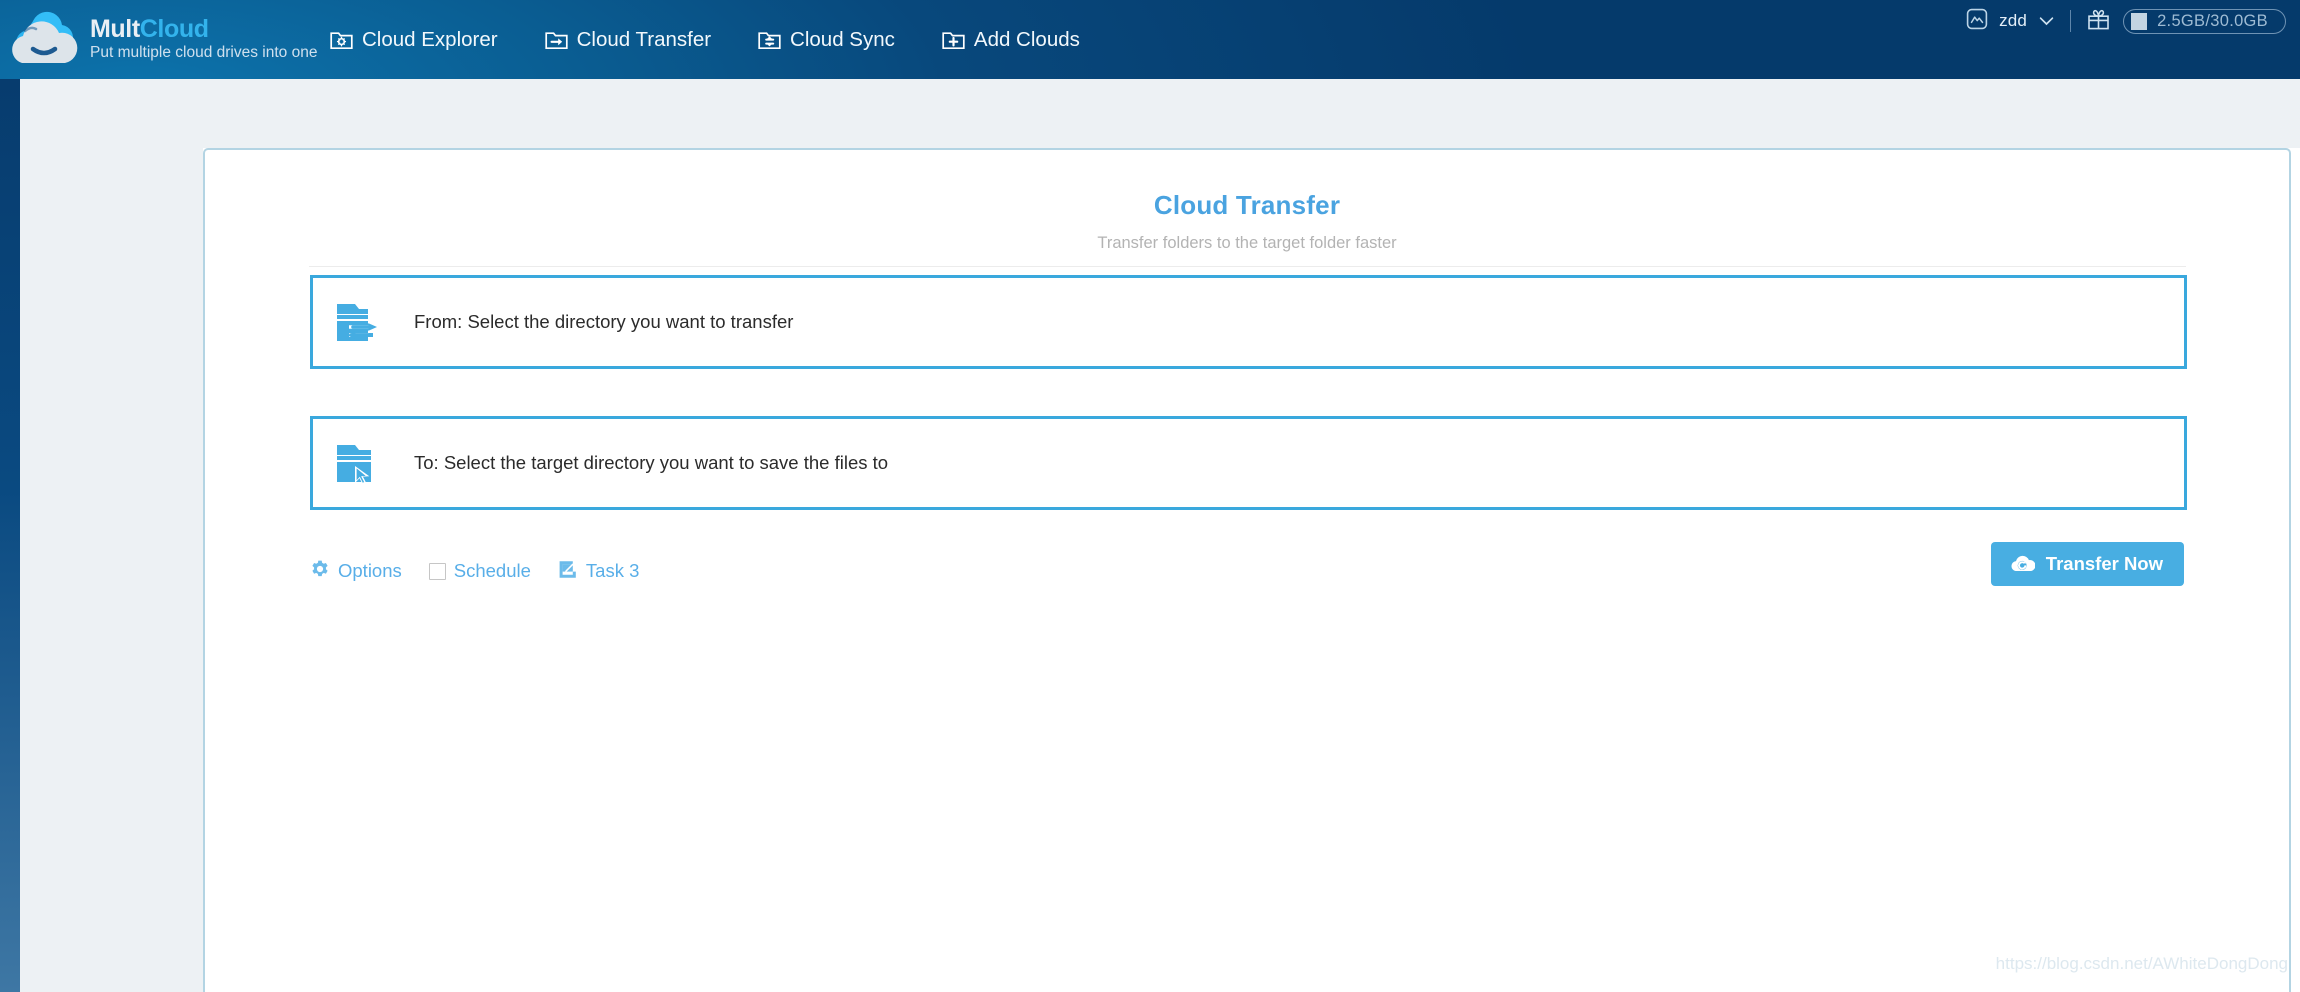 The width and height of the screenshot is (2300, 992). What do you see at coordinates (612, 570) in the screenshot?
I see `task-label: Task 3` at bounding box center [612, 570].